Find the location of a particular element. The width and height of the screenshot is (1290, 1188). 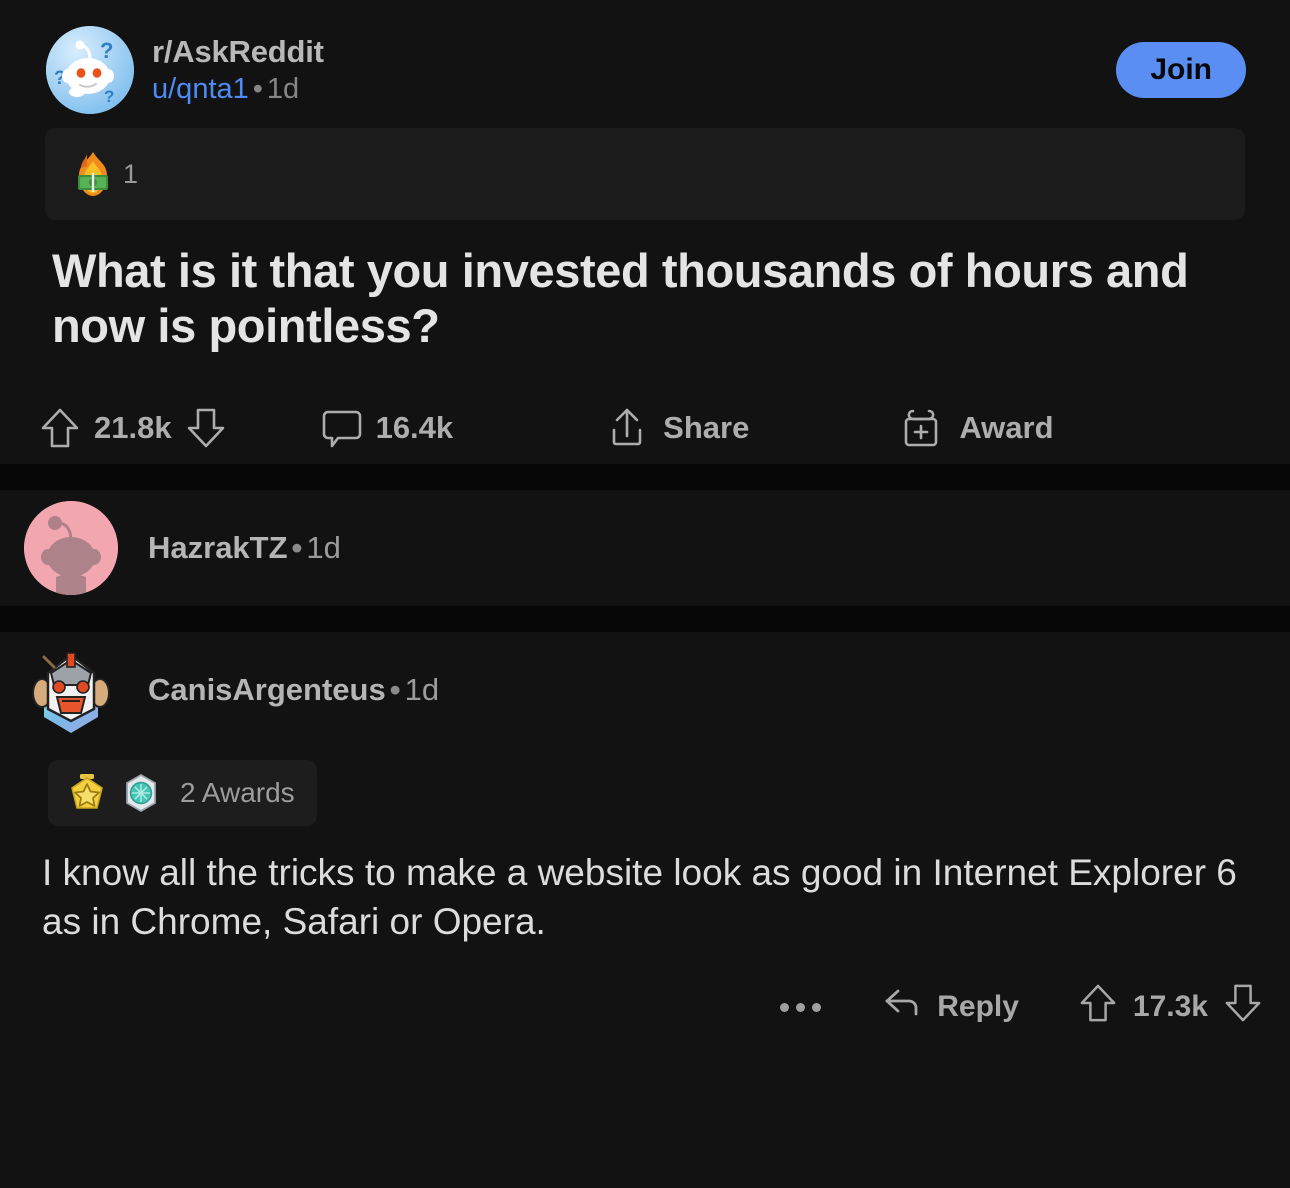

post-share-label: Share is located at coordinates (706, 427).